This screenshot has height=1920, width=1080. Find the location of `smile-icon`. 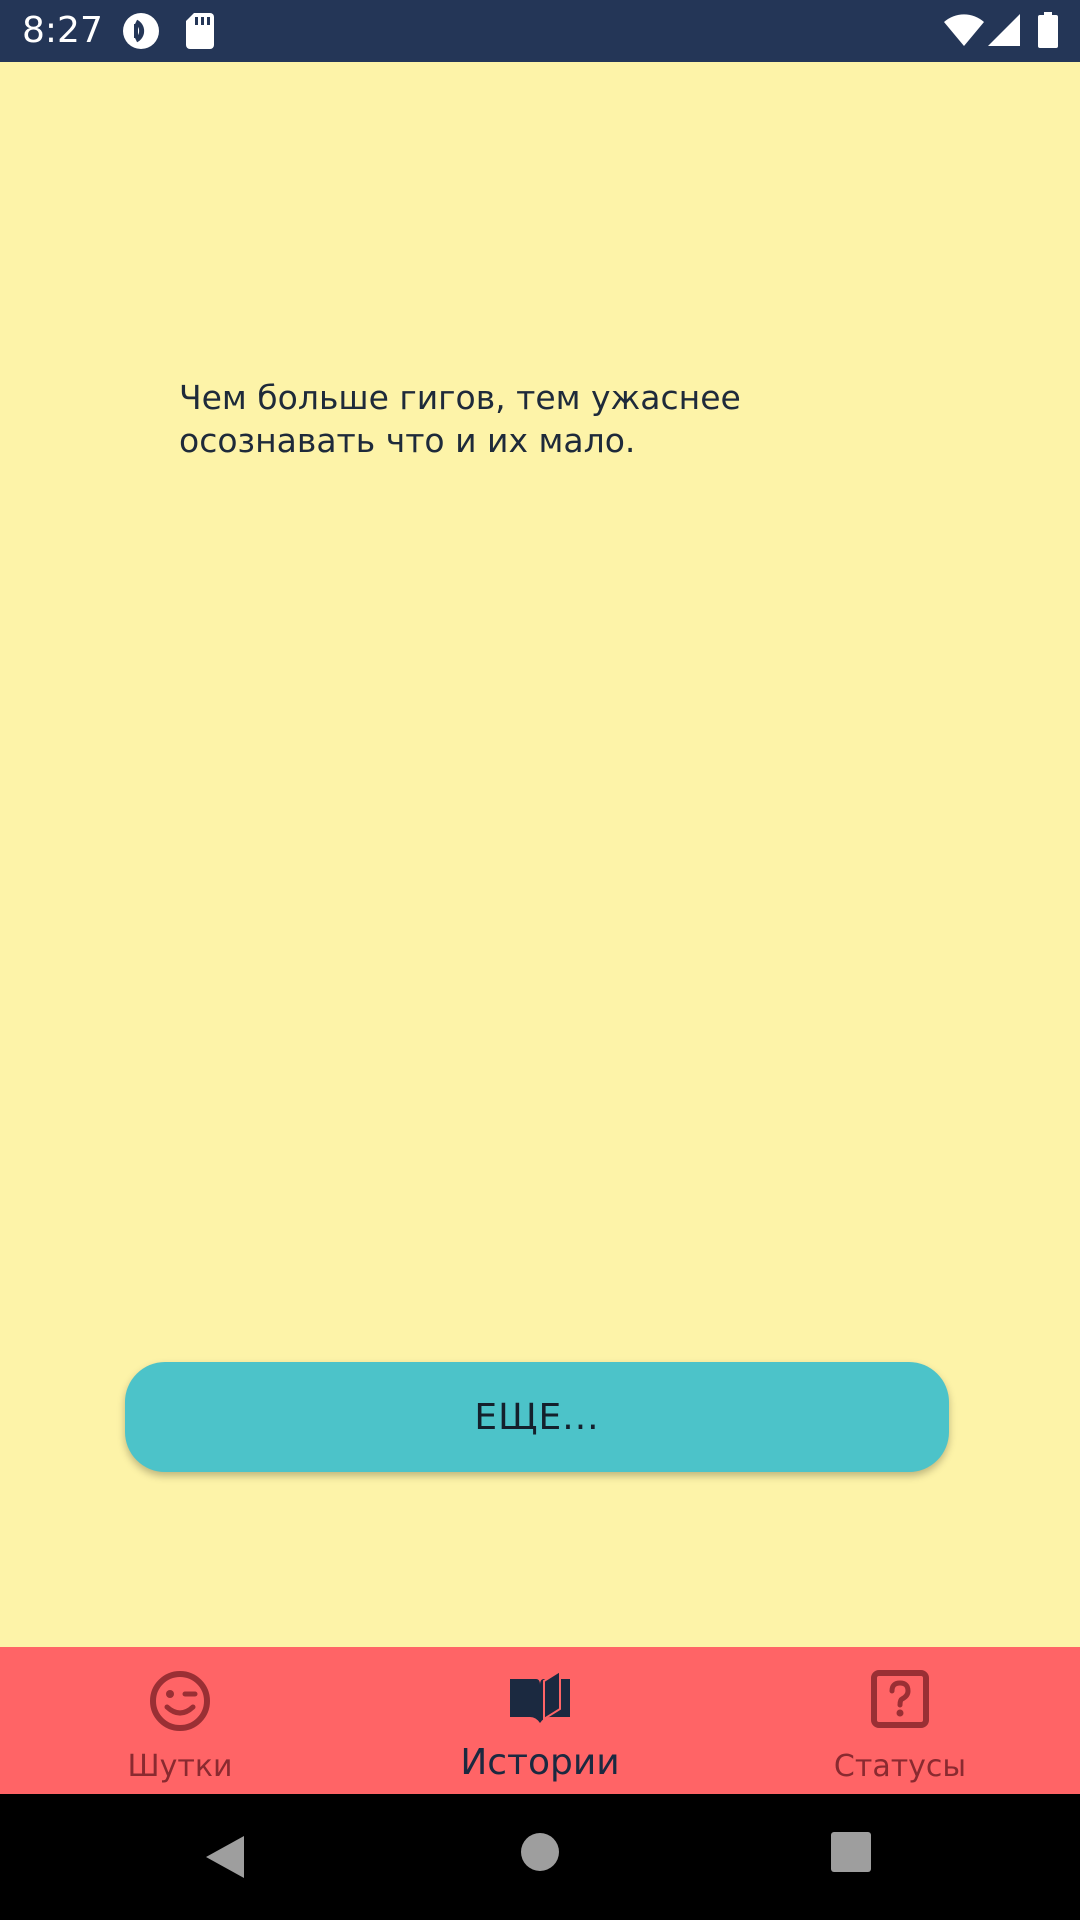

smile-icon is located at coordinates (180, 1703).